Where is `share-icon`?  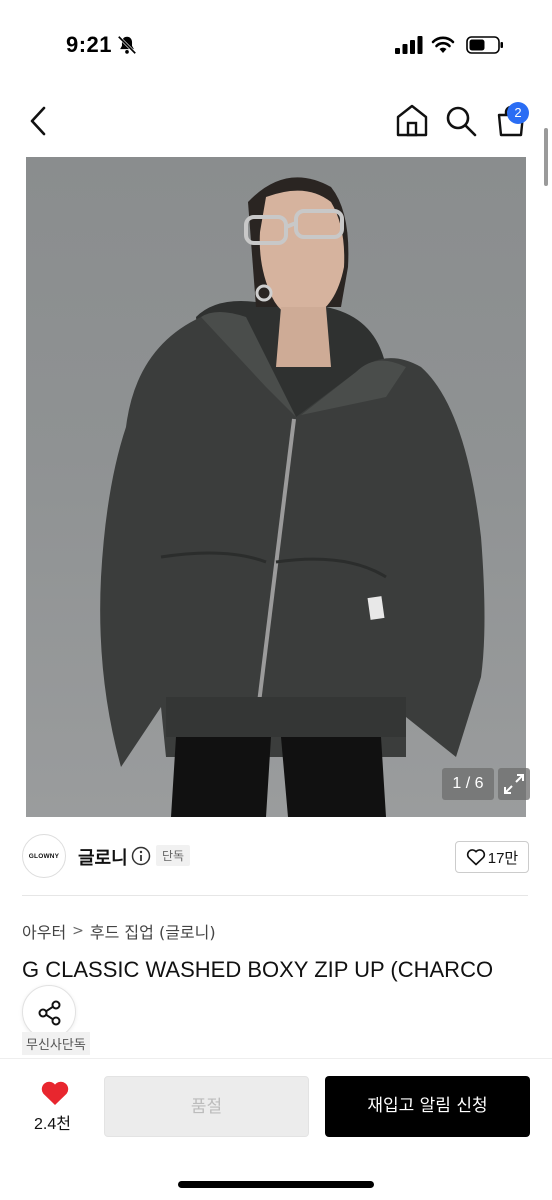 share-icon is located at coordinates (49, 1013).